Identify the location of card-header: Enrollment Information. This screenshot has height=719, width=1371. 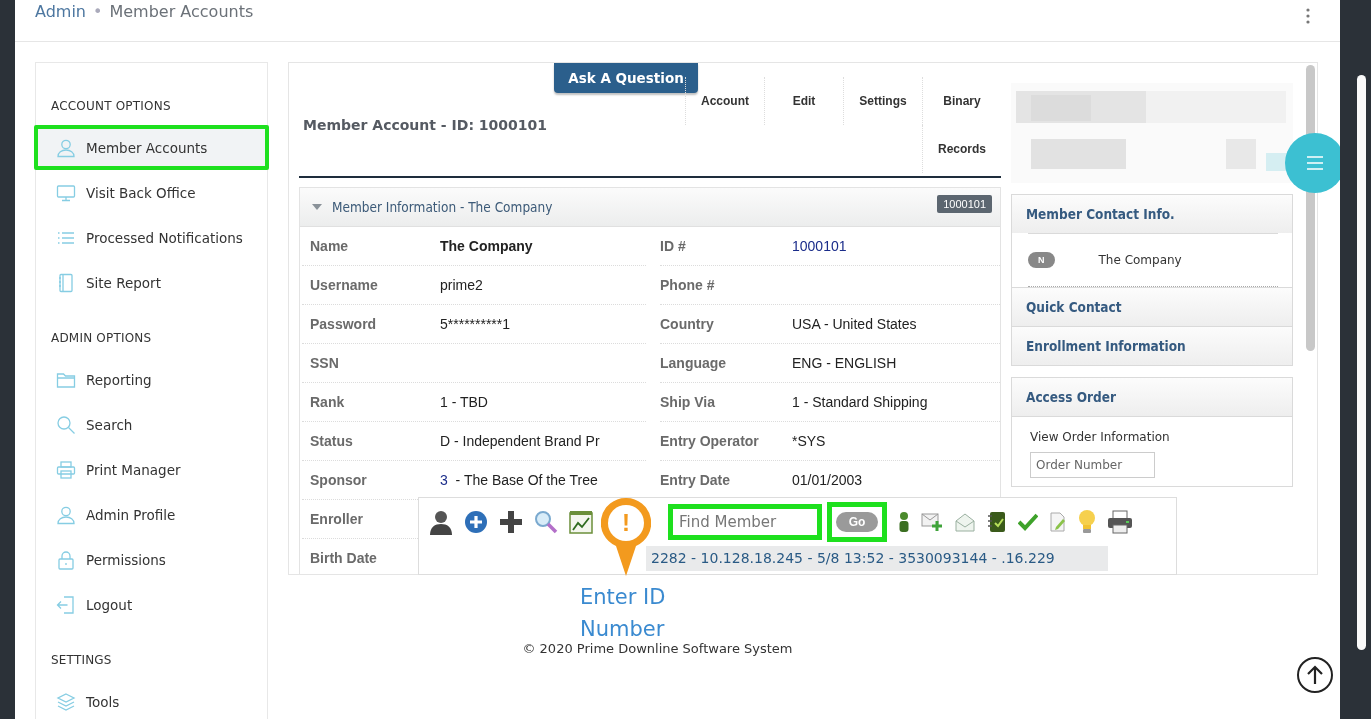
(1152, 345).